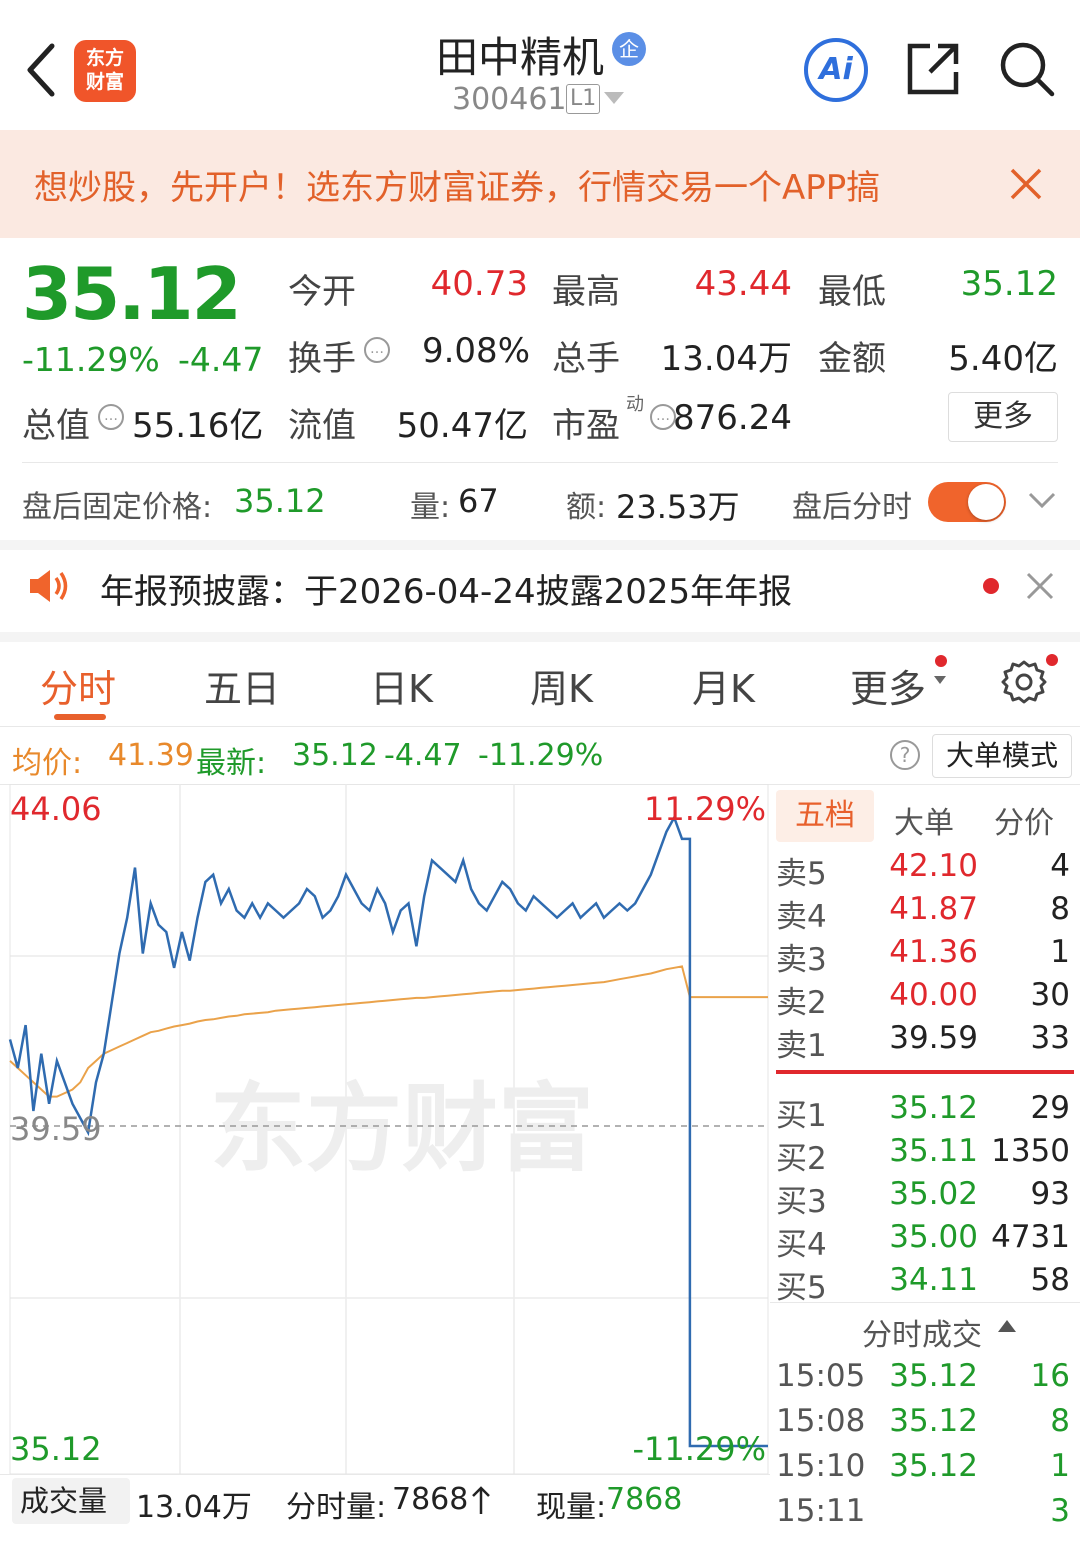  I want to click on ask-level-row: 卖2 40.00 30, so click(926, 999).